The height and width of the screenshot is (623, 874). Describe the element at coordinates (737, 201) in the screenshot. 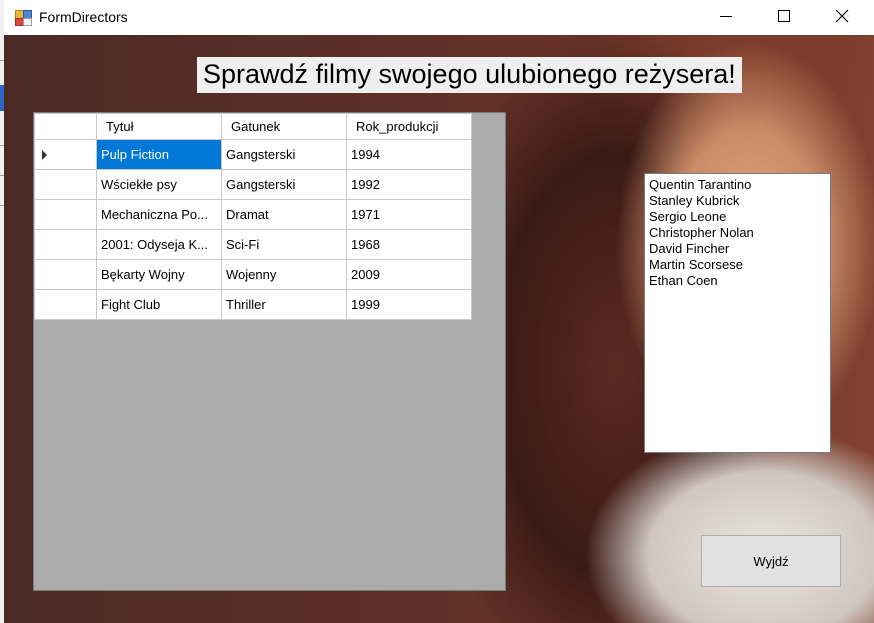

I see `list-item: Stanley Kubrick` at that location.